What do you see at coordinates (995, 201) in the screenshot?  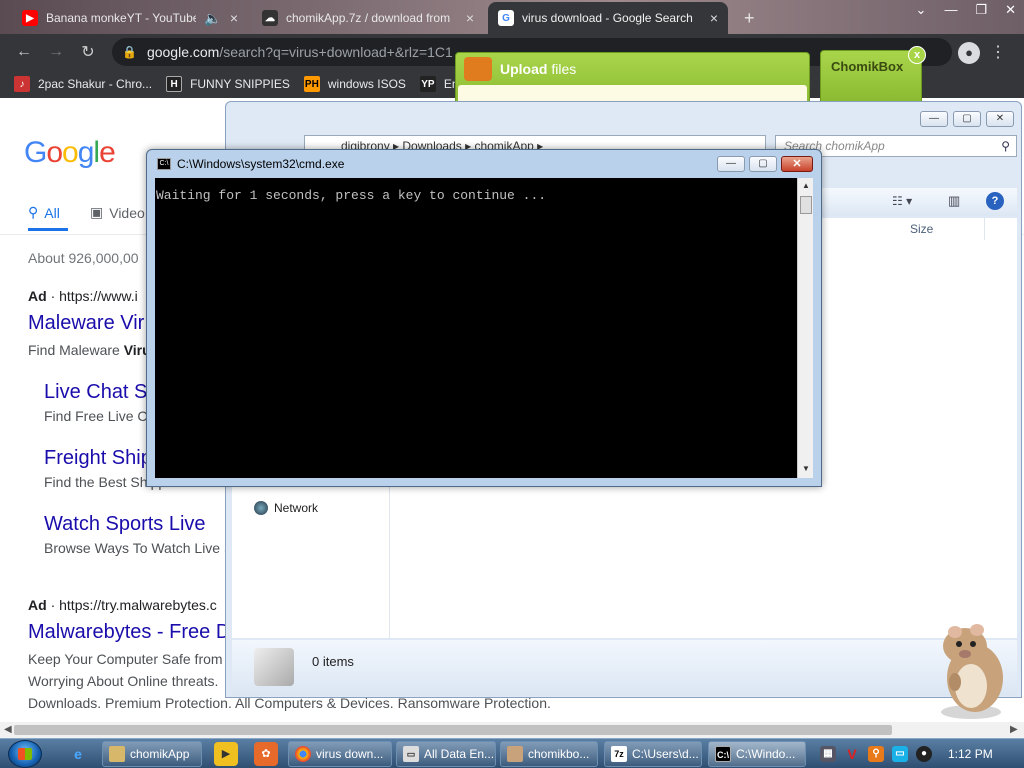 I see `help-icon: ?` at bounding box center [995, 201].